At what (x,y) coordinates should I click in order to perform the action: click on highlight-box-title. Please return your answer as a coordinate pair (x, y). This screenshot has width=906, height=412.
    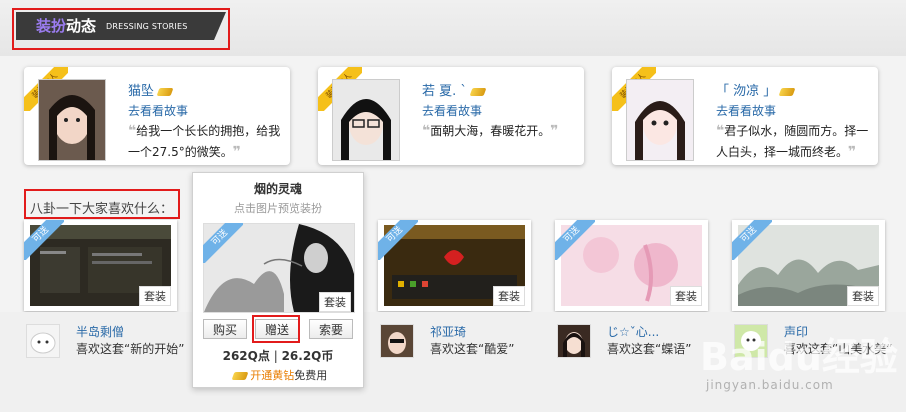
    Looking at the image, I should click on (121, 29).